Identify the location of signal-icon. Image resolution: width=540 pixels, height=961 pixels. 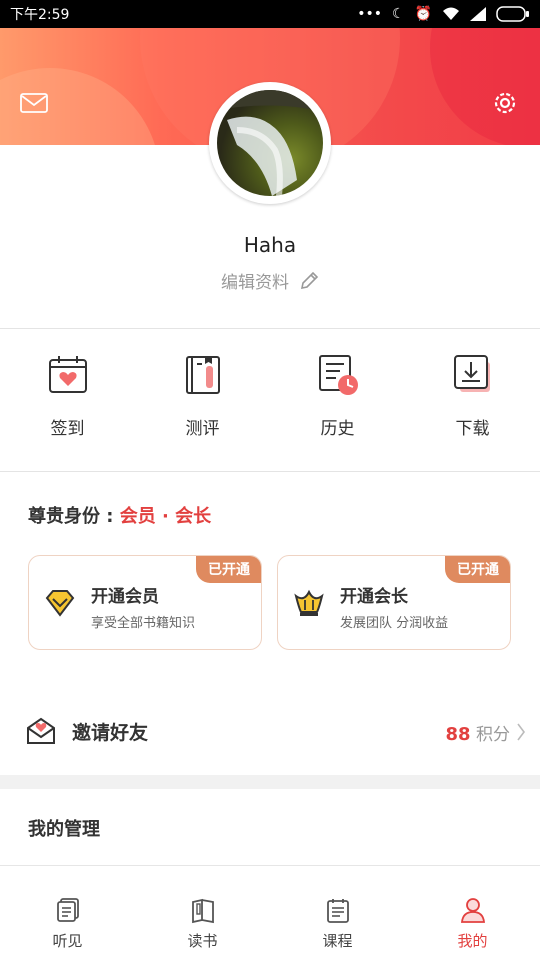
(478, 14).